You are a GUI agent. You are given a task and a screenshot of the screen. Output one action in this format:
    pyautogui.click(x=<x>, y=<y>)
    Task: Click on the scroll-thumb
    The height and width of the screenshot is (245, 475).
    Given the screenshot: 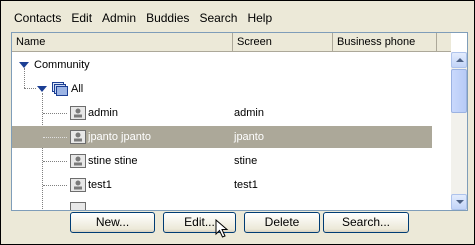 What is the action you would take?
    pyautogui.click(x=459, y=91)
    